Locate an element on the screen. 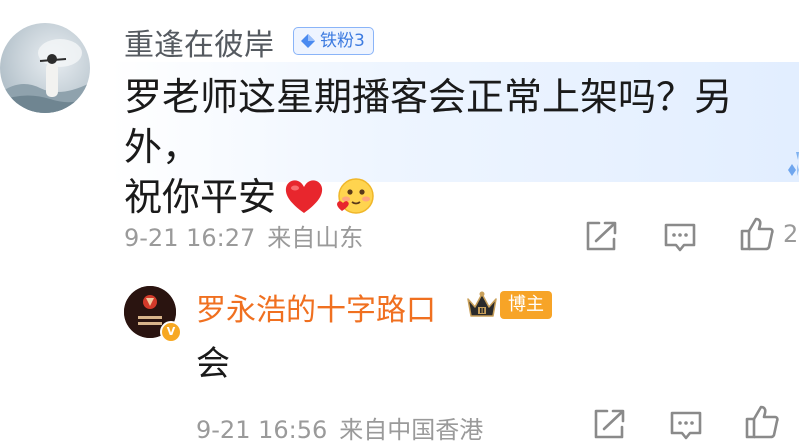  user-avatar is located at coordinates (45, 68).